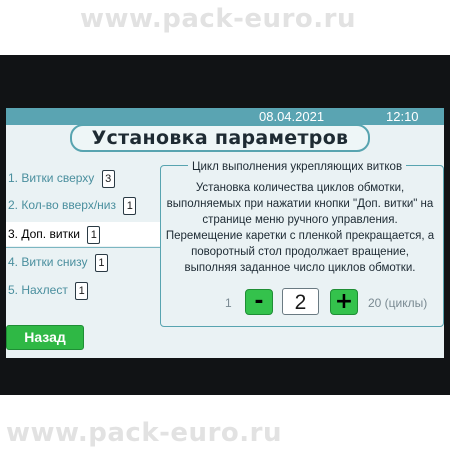  Describe the element at coordinates (62, 205) in the screenshot. I see `param-label: 2. Кол-во вверх/низ` at that location.